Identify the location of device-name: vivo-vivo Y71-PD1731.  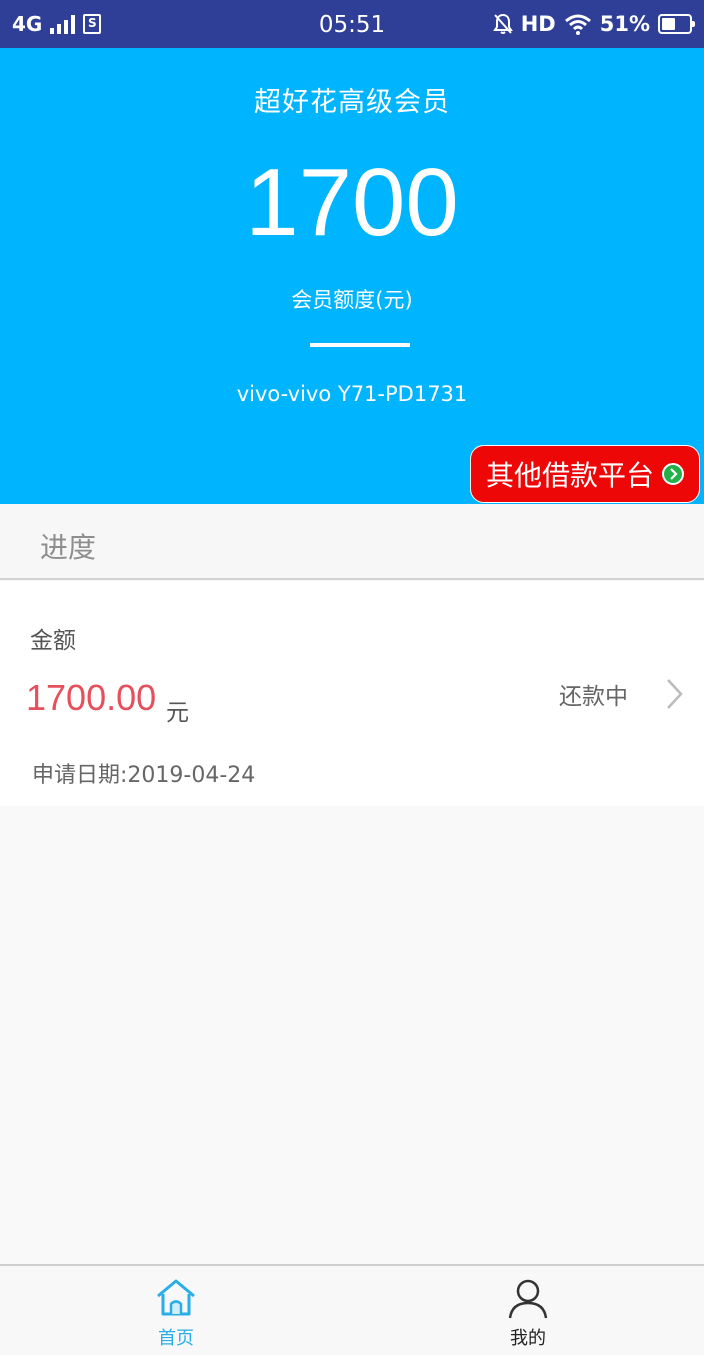
(352, 394).